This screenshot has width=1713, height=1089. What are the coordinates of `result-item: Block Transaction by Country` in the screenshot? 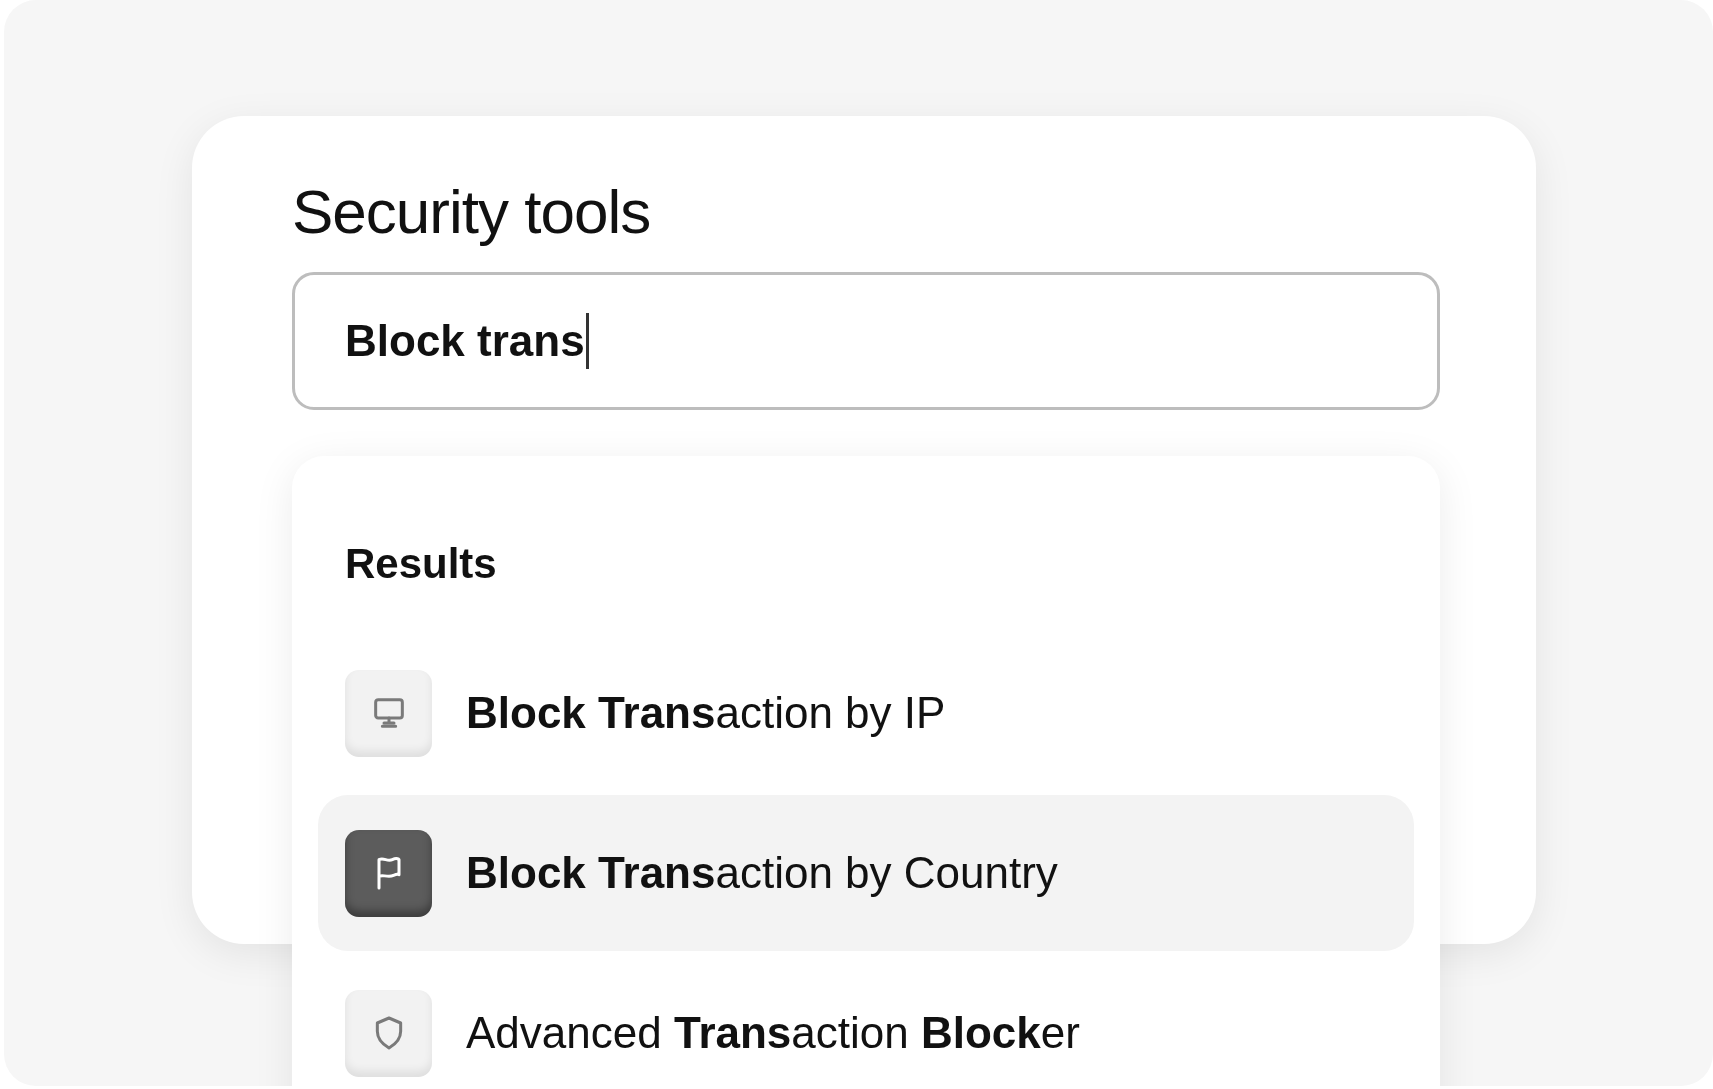 It's located at (866, 873).